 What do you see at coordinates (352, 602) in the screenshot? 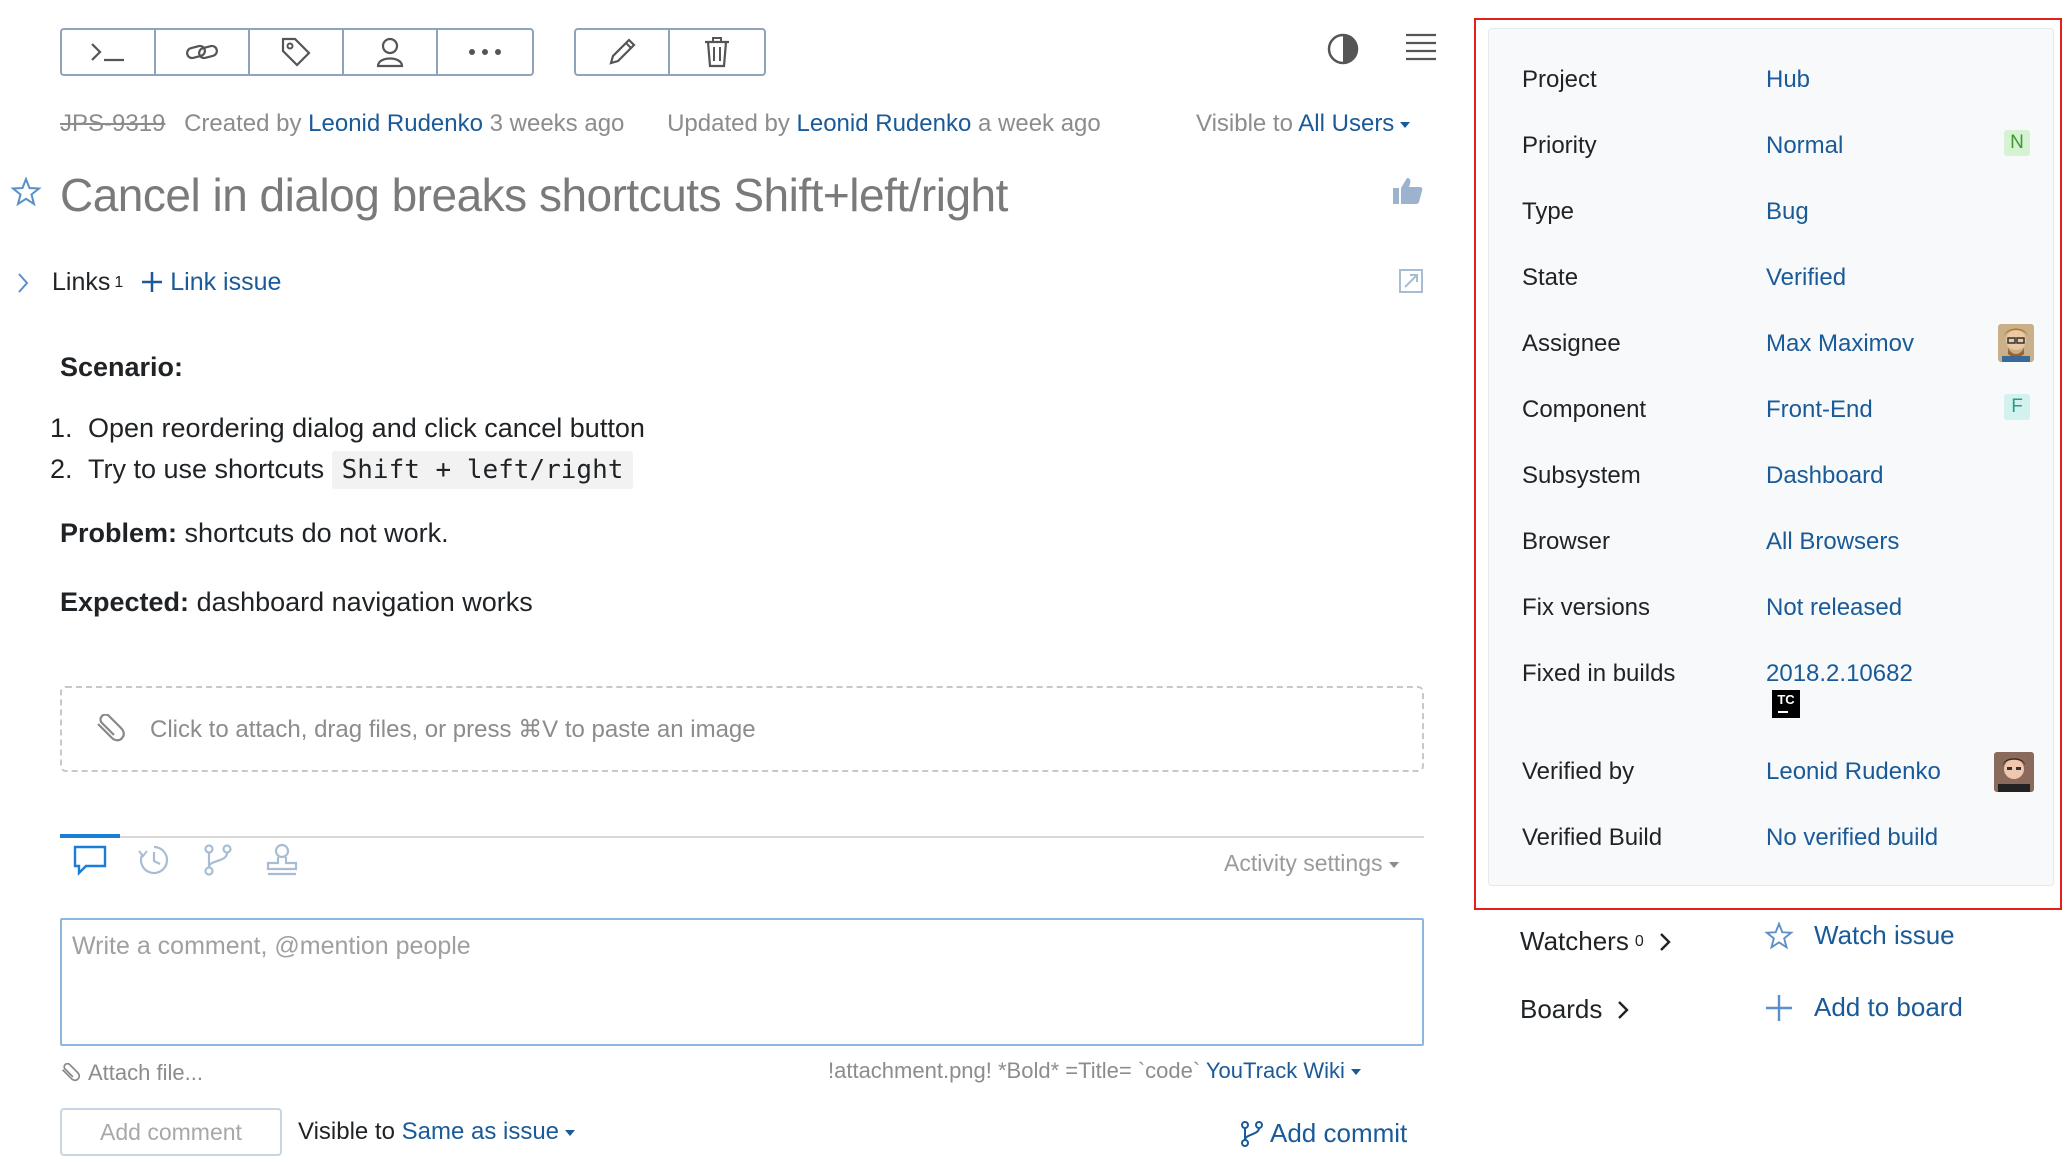
I see `expected-paragraph: Expected: dashboard navigation works` at bounding box center [352, 602].